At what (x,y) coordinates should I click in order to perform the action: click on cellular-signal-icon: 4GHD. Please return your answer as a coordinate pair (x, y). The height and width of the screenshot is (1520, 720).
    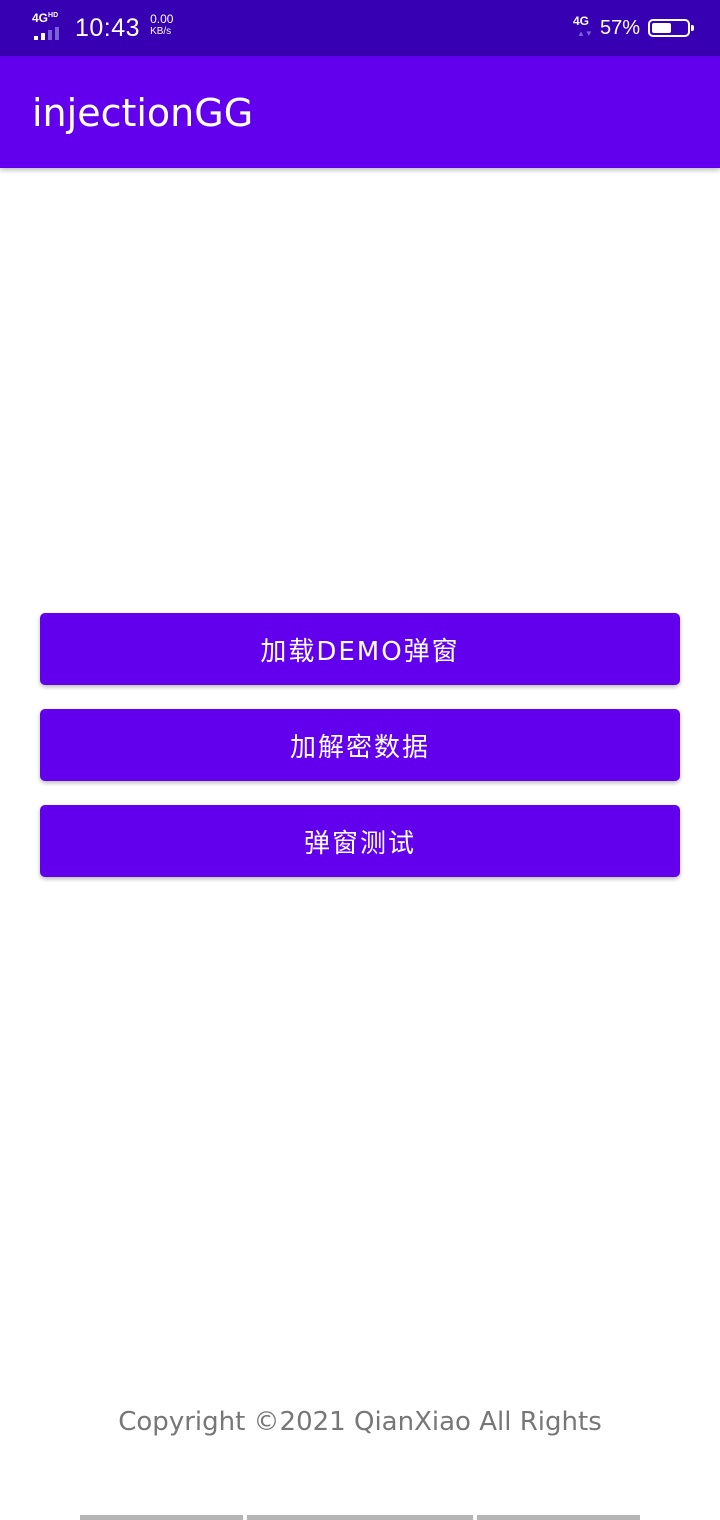
    Looking at the image, I should click on (48, 26).